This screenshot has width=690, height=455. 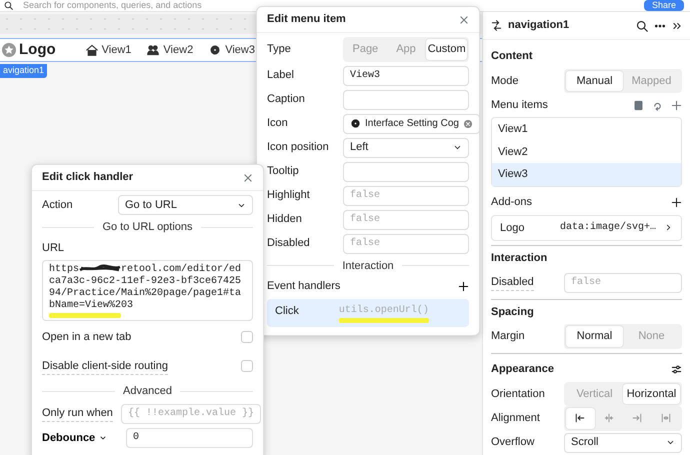 I want to click on field-label: URL, so click(x=54, y=248).